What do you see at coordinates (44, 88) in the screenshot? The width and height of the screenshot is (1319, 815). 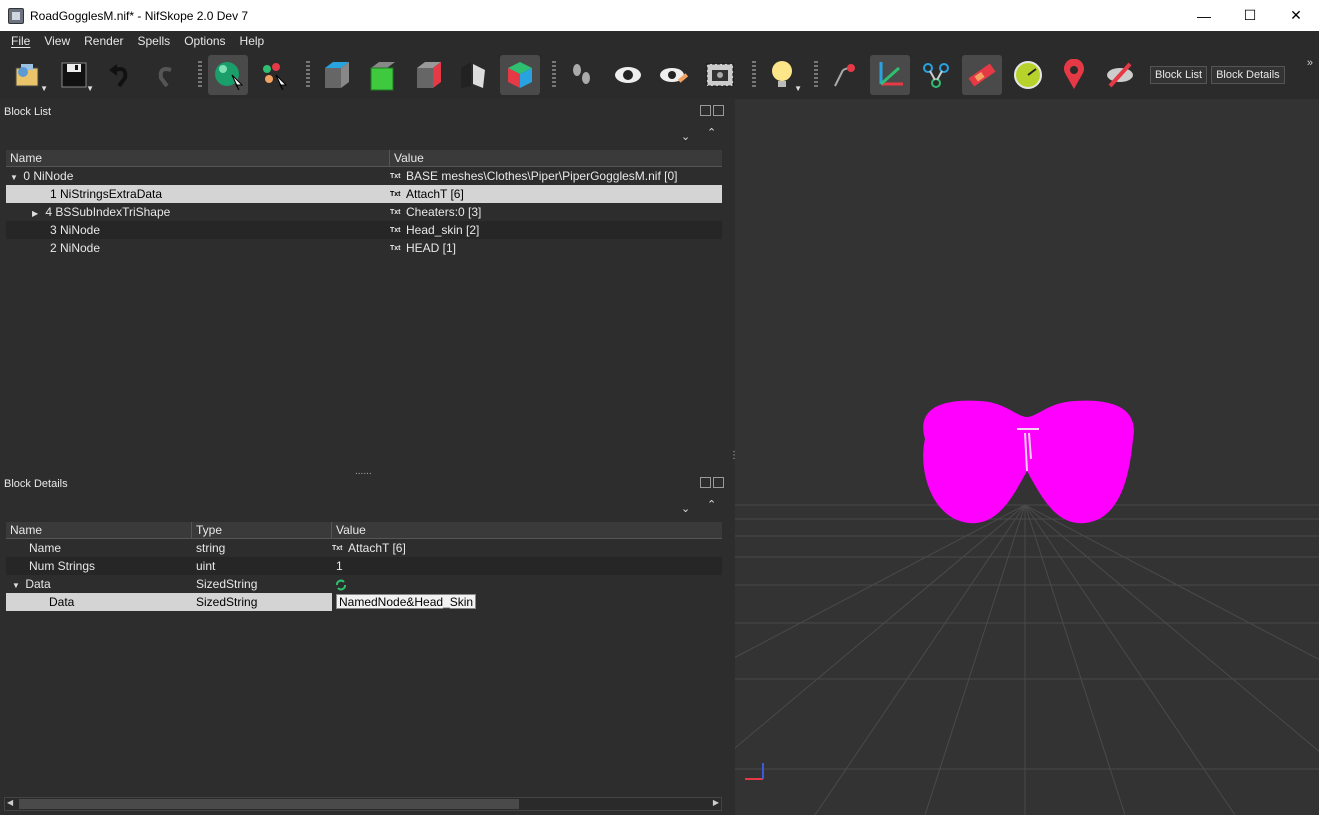 I see `dropdown-arrow-icon: ▼` at bounding box center [44, 88].